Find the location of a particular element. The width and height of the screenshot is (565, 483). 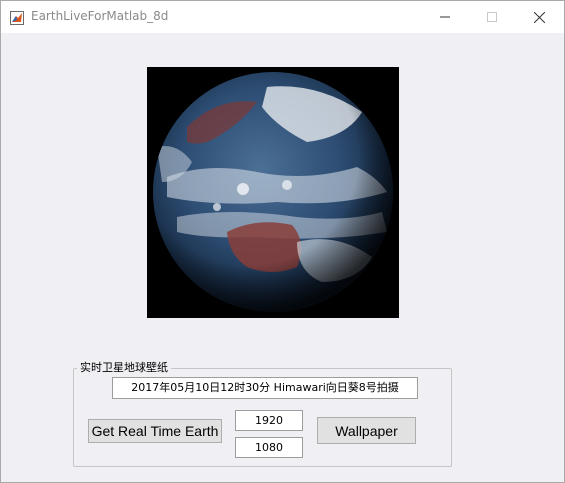

get-real-time-earth-button: Get Real Time Earth is located at coordinates (155, 431).